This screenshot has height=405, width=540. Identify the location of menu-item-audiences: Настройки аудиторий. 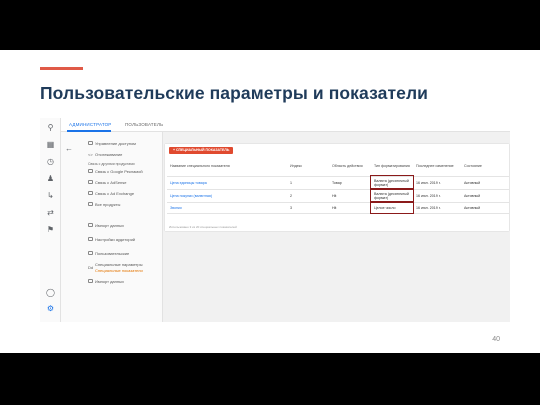
(115, 239).